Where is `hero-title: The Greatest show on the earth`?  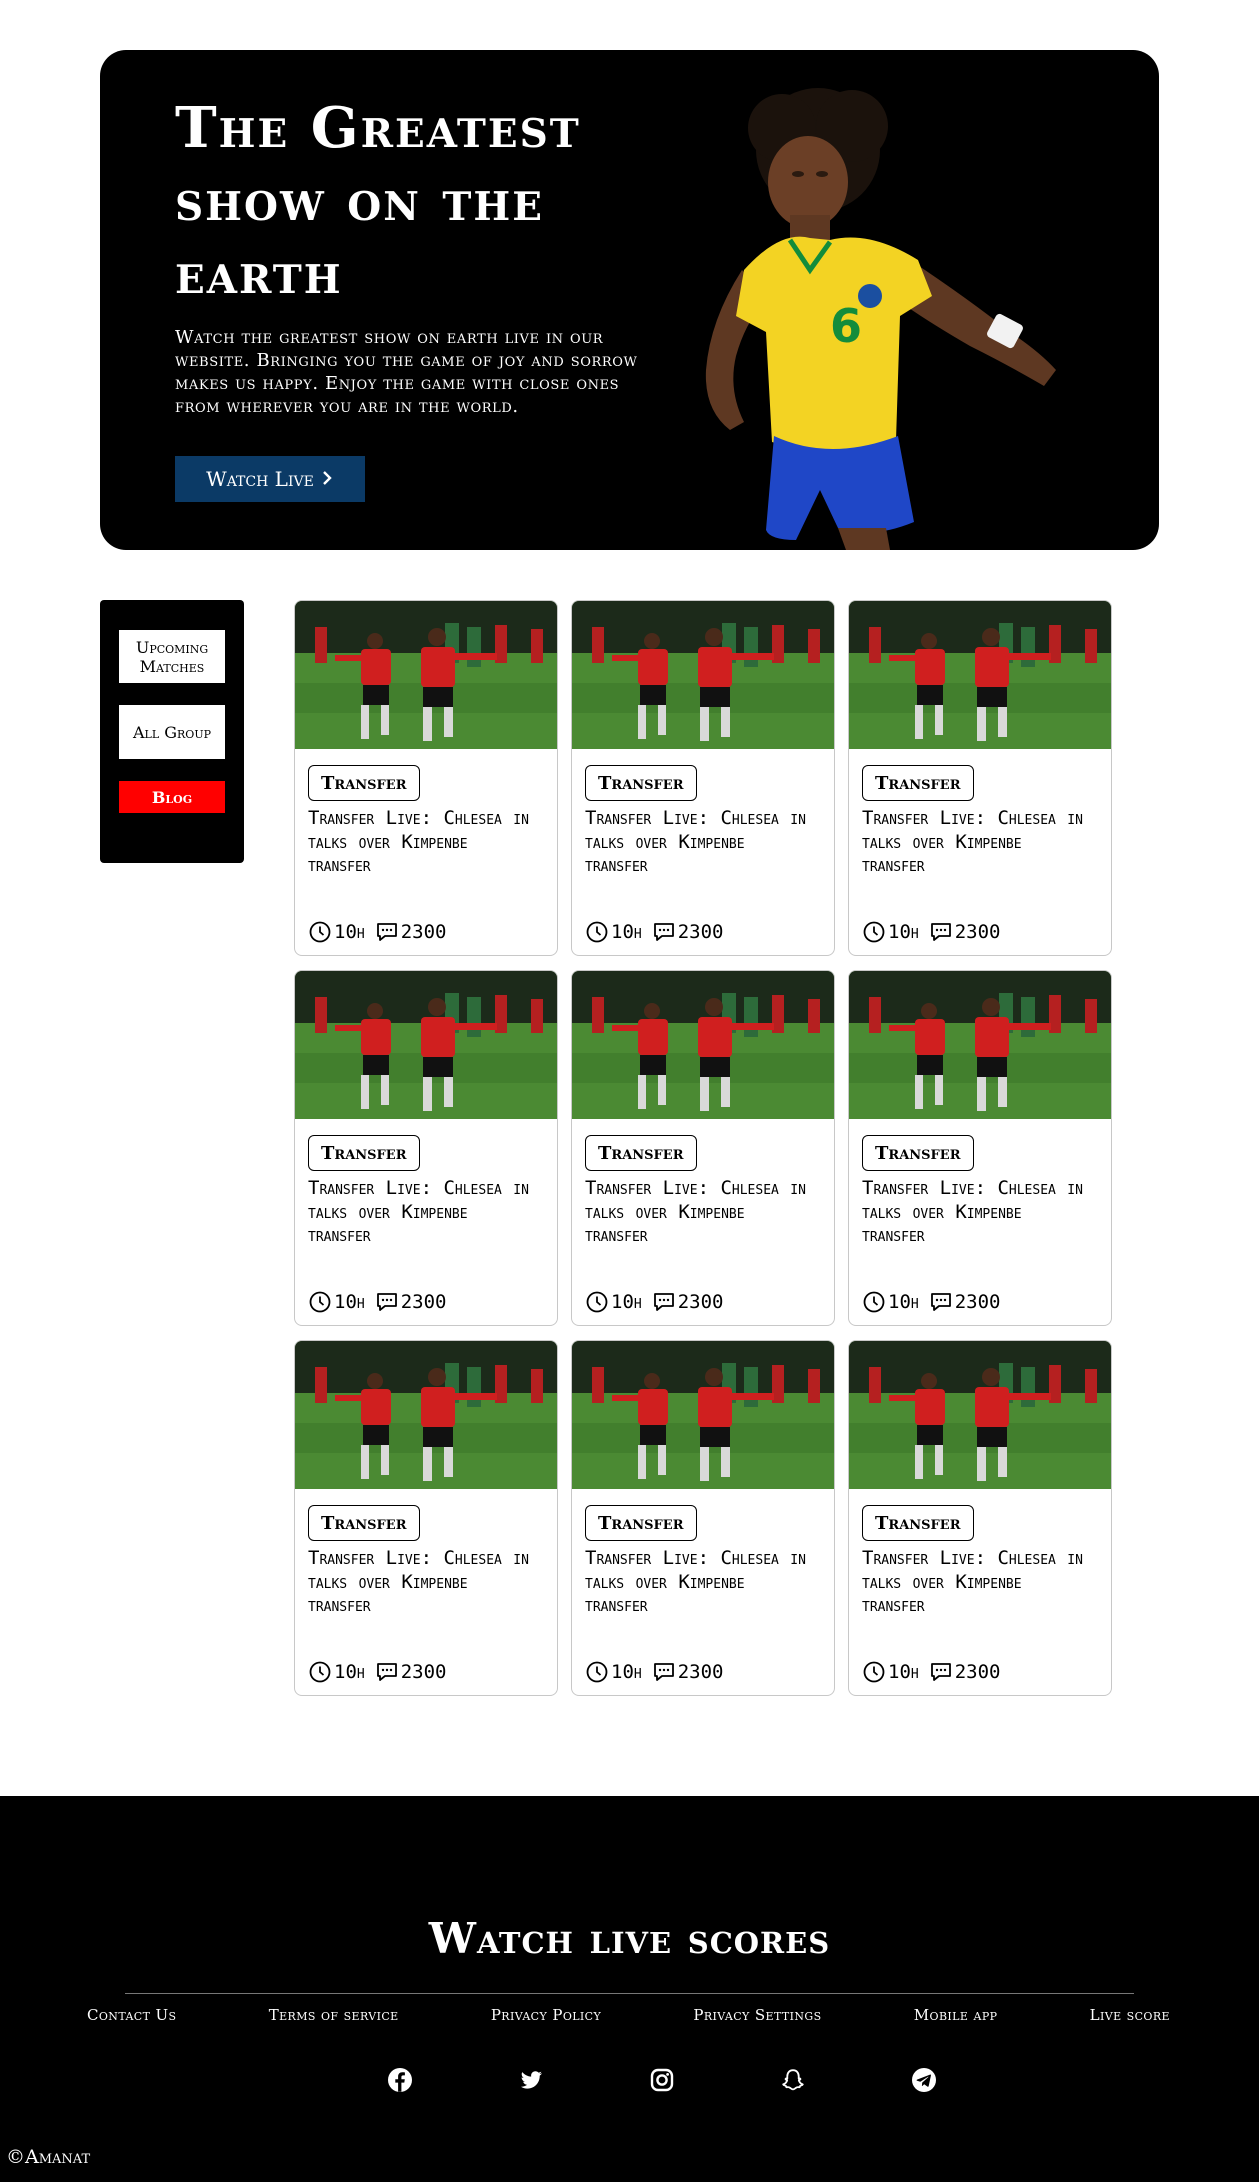
hero-title: The Greatest show on the earth is located at coordinates (378, 201).